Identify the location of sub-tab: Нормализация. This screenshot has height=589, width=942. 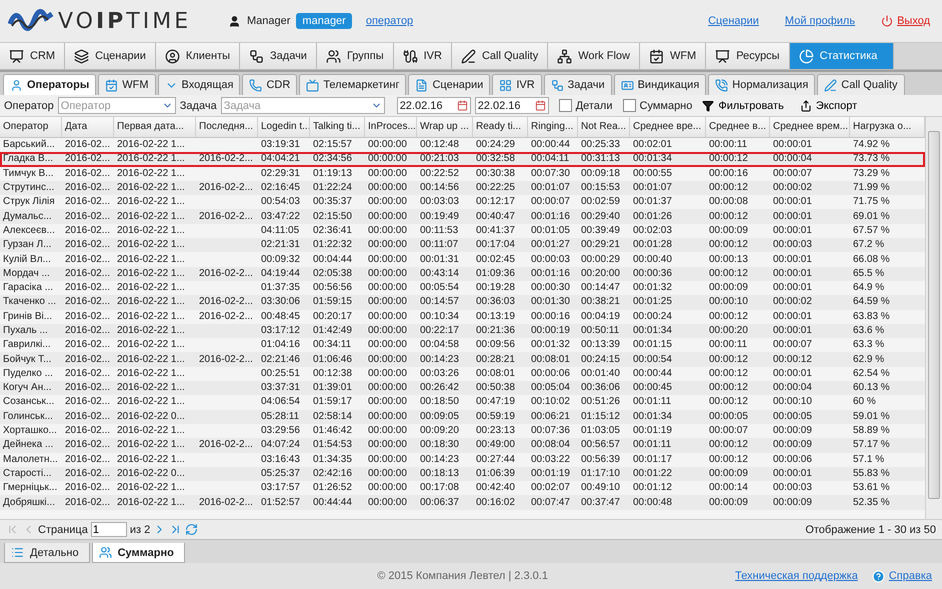
(762, 84).